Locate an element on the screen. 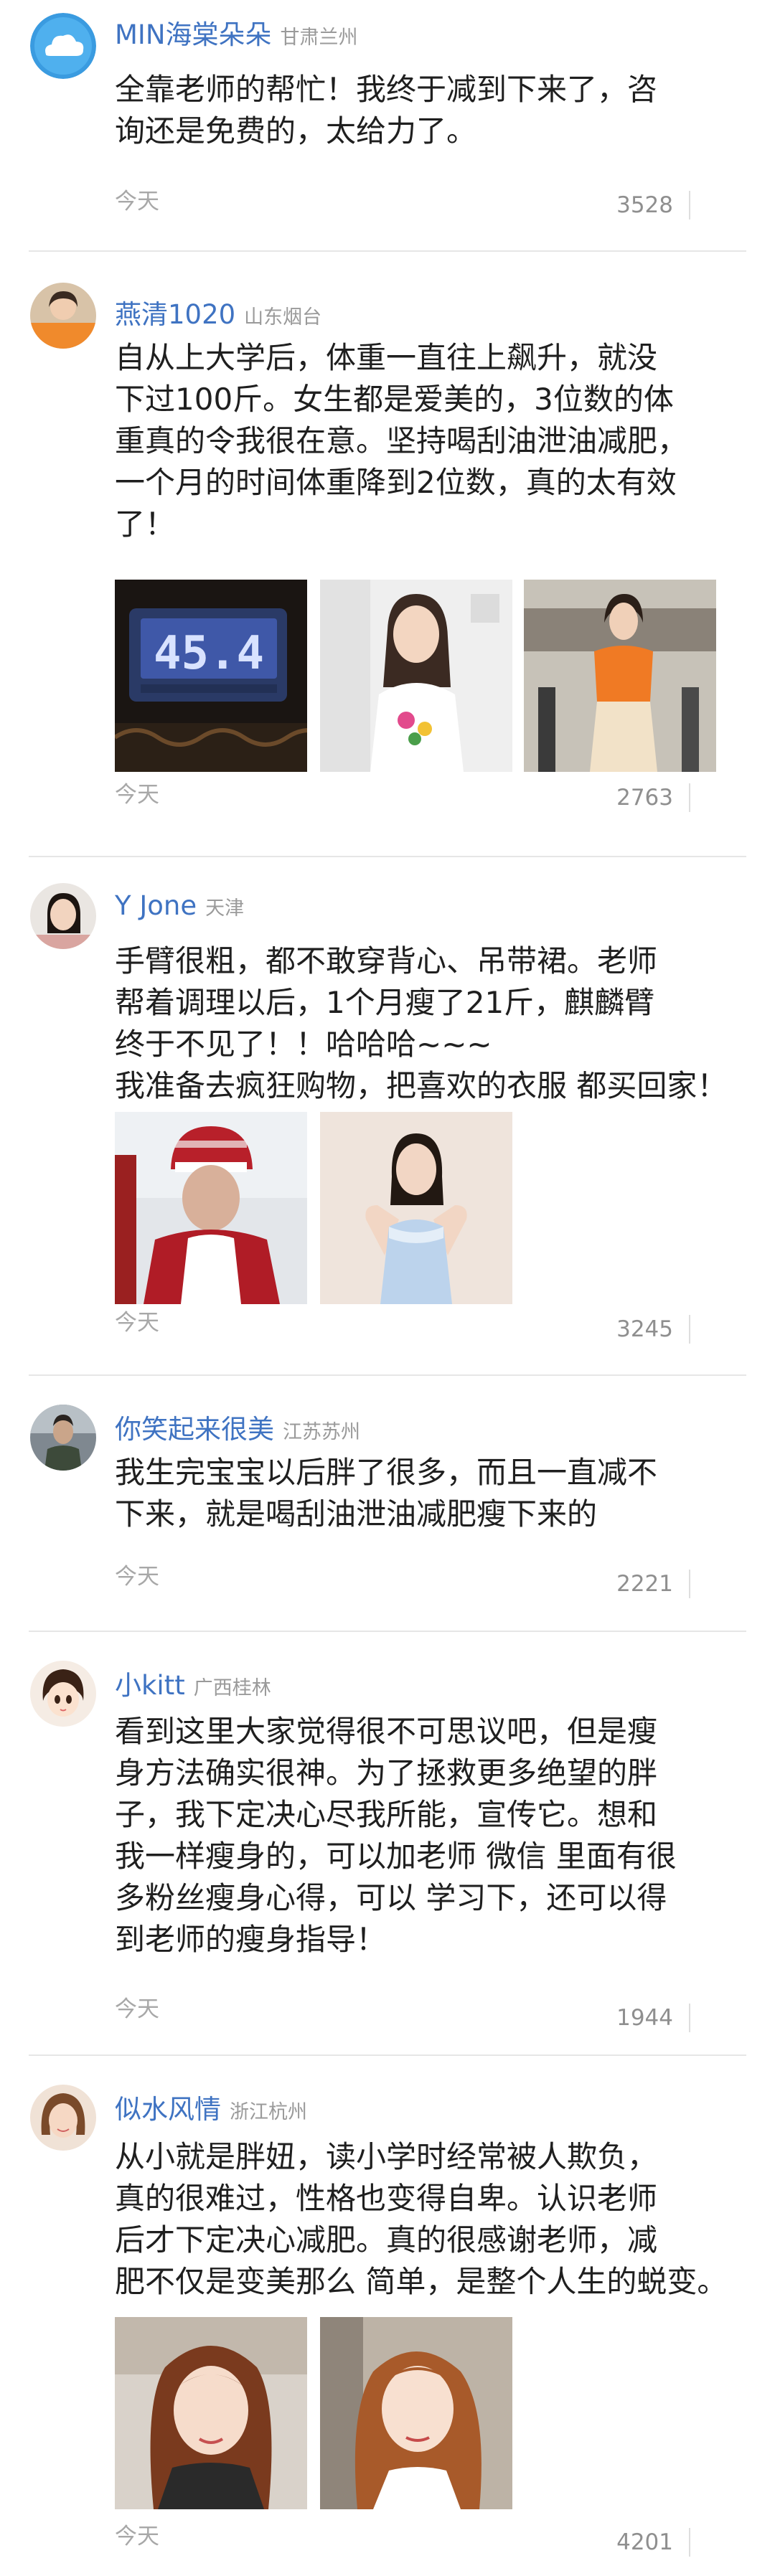 Image resolution: width=775 pixels, height=2576 pixels. comment-line: 下来，就是喝刮油泄油减肥瘦下来的 is located at coordinates (356, 1514).